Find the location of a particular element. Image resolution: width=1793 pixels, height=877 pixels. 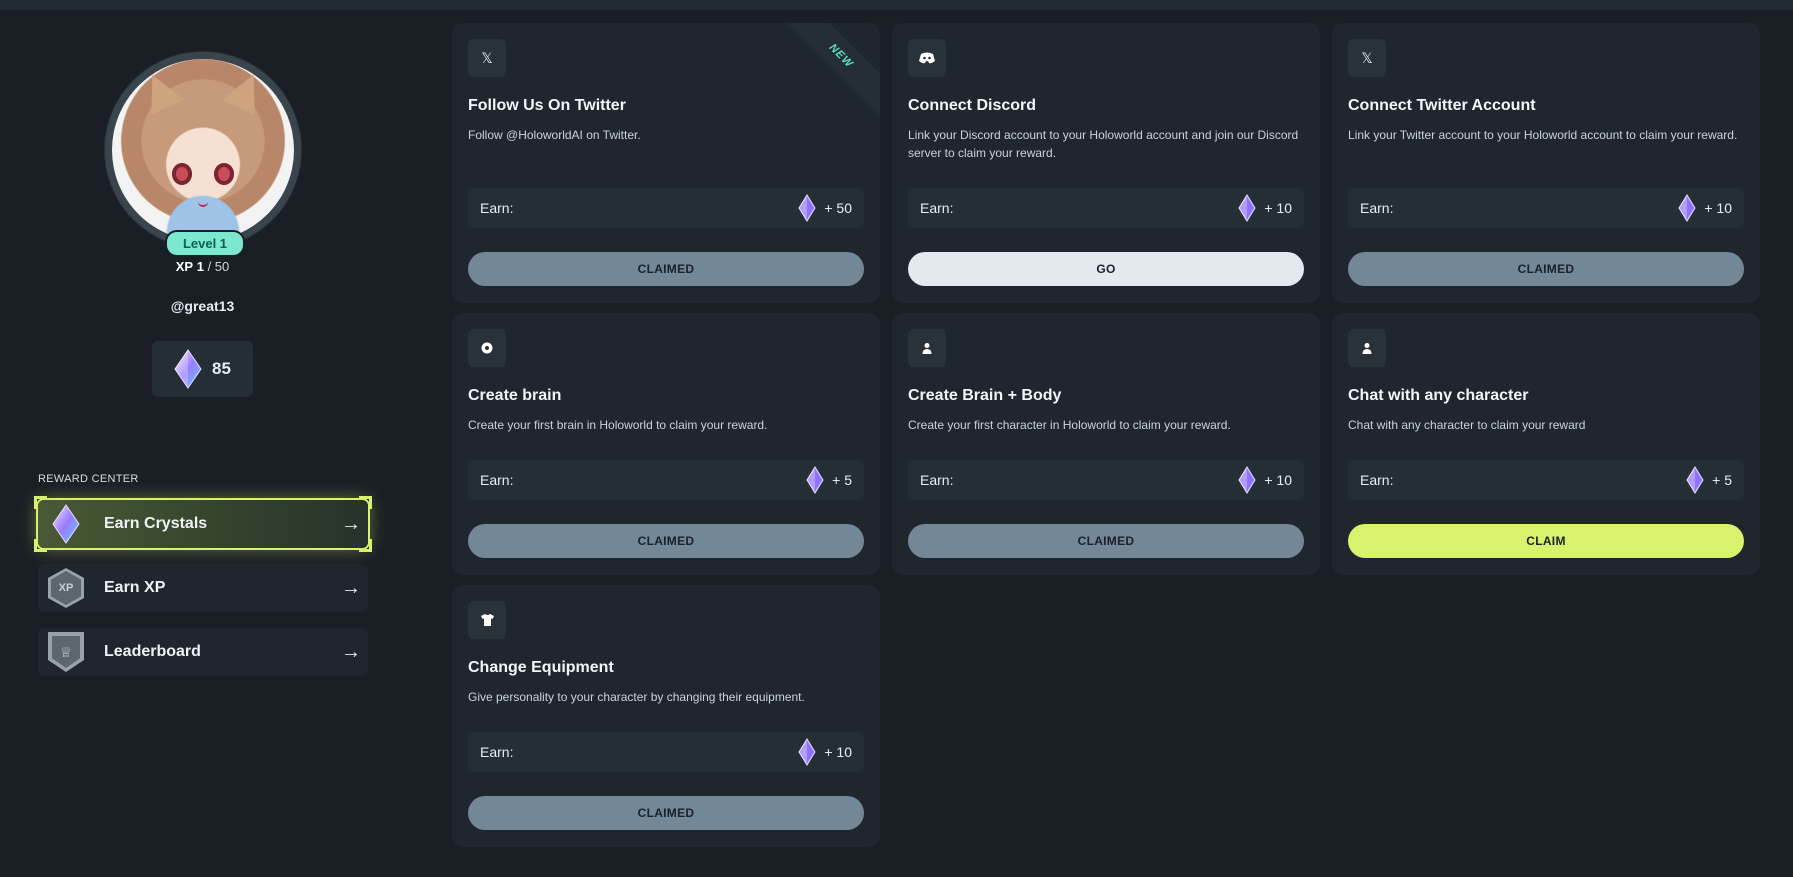

crystal-count: 85 is located at coordinates (221, 368).